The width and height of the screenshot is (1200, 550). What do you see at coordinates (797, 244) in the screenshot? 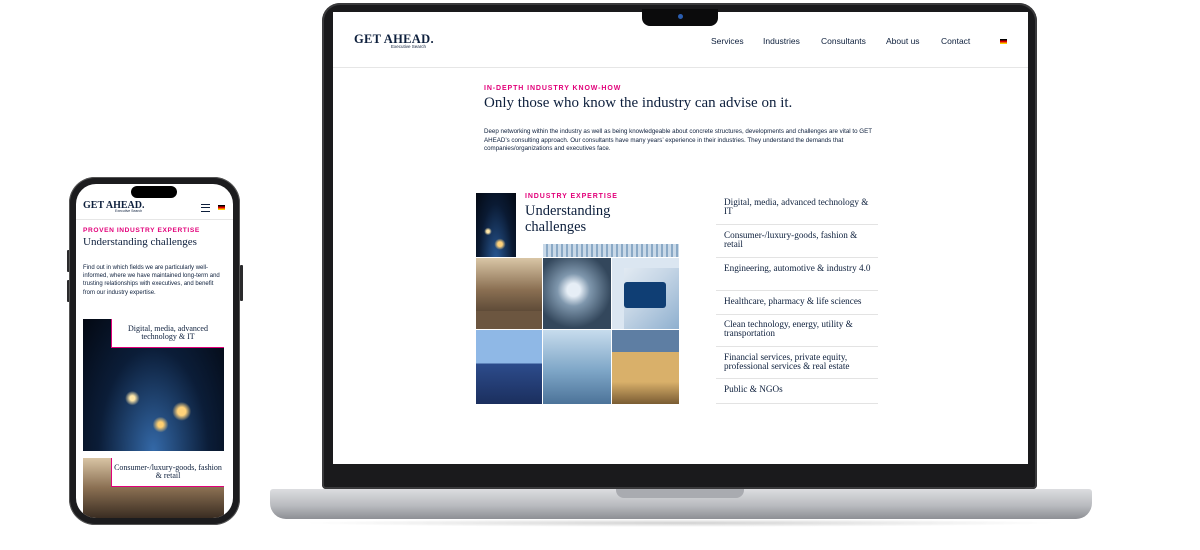
I see `industry-item-consumer: Consumer-/luxury-goods, fashion & retail` at bounding box center [797, 244].